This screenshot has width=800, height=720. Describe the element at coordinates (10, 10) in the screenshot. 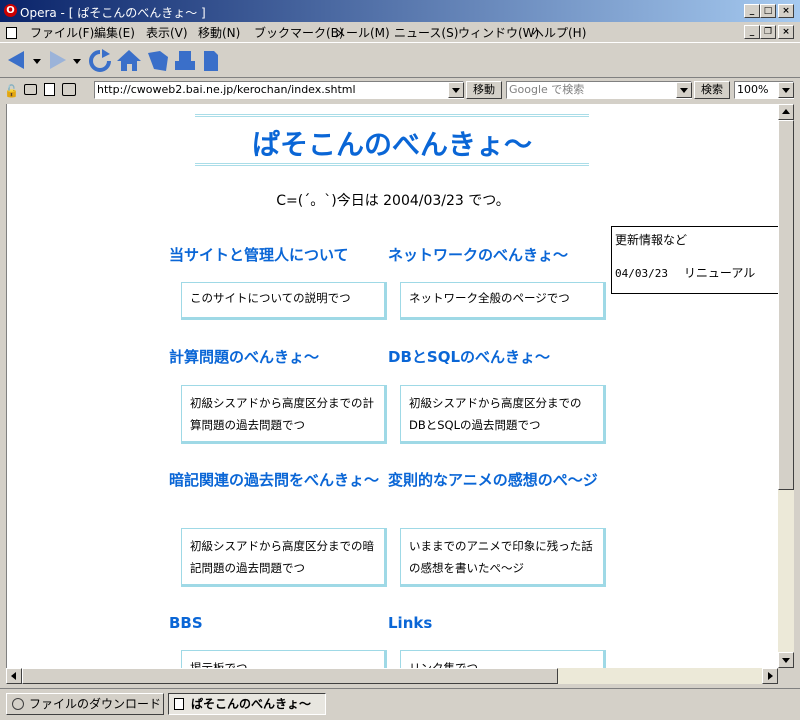

I see `opera-logo-icon: O` at that location.